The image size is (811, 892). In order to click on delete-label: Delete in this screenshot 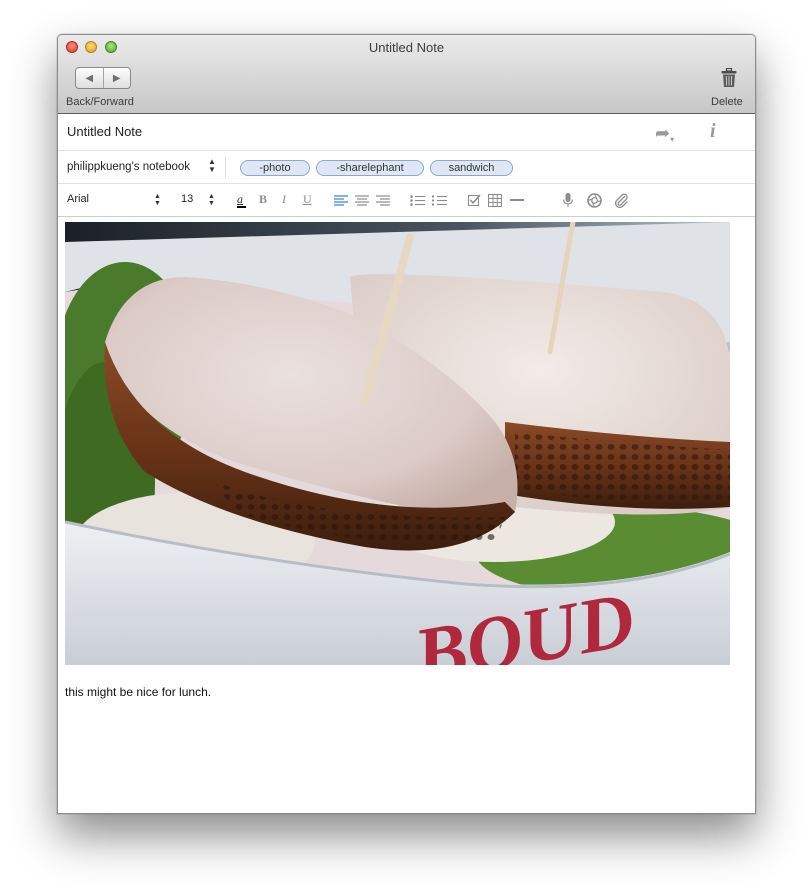, I will do `click(727, 102)`.